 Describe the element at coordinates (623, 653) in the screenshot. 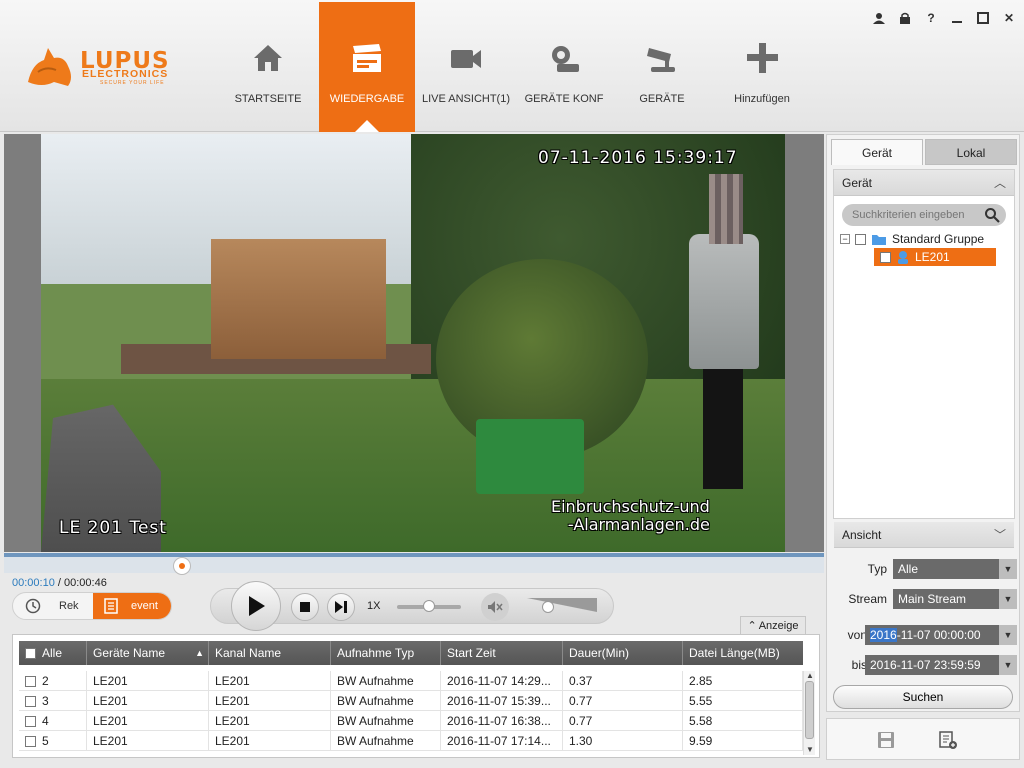

I see `column-header-duration: Dauer(Min)` at that location.